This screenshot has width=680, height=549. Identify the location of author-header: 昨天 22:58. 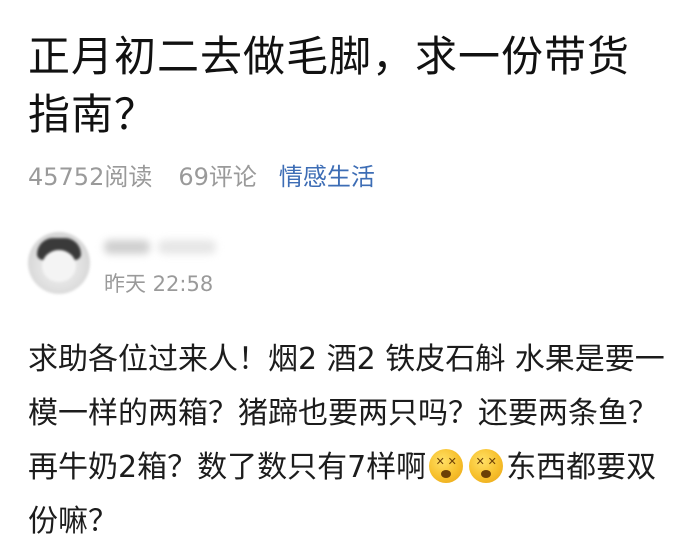
(126, 270).